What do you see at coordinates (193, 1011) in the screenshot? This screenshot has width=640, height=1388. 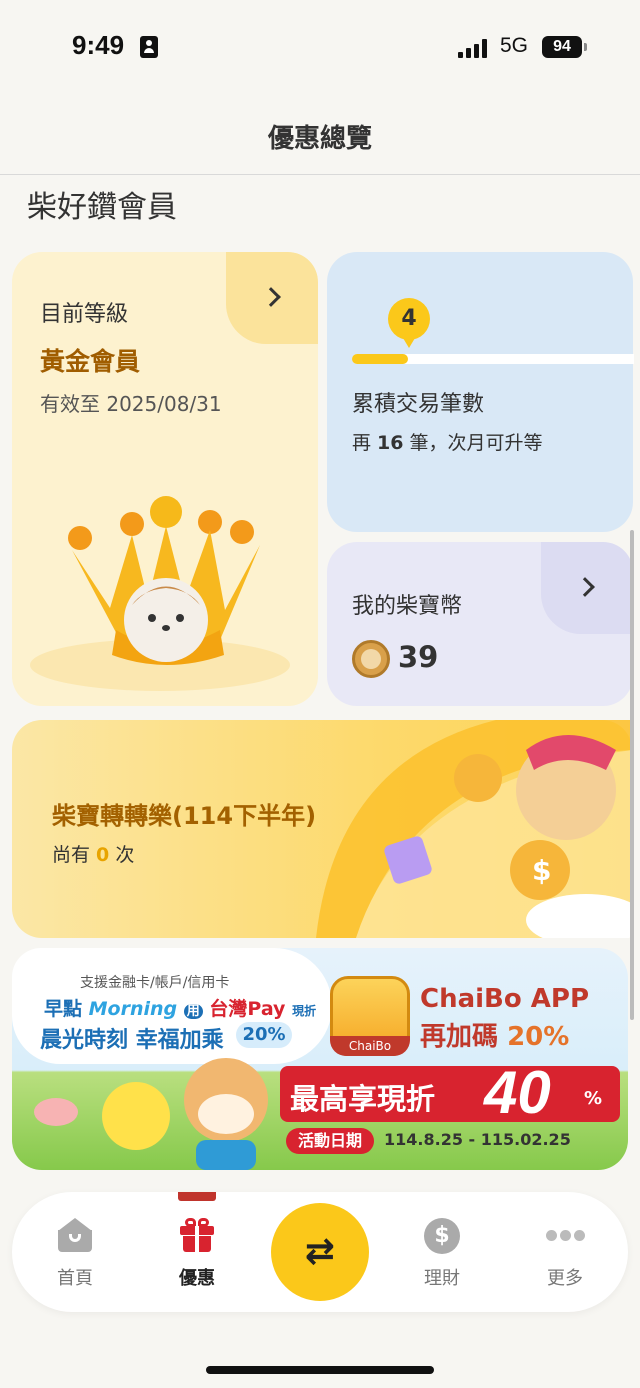 I see `banner-line1-c: 用` at bounding box center [193, 1011].